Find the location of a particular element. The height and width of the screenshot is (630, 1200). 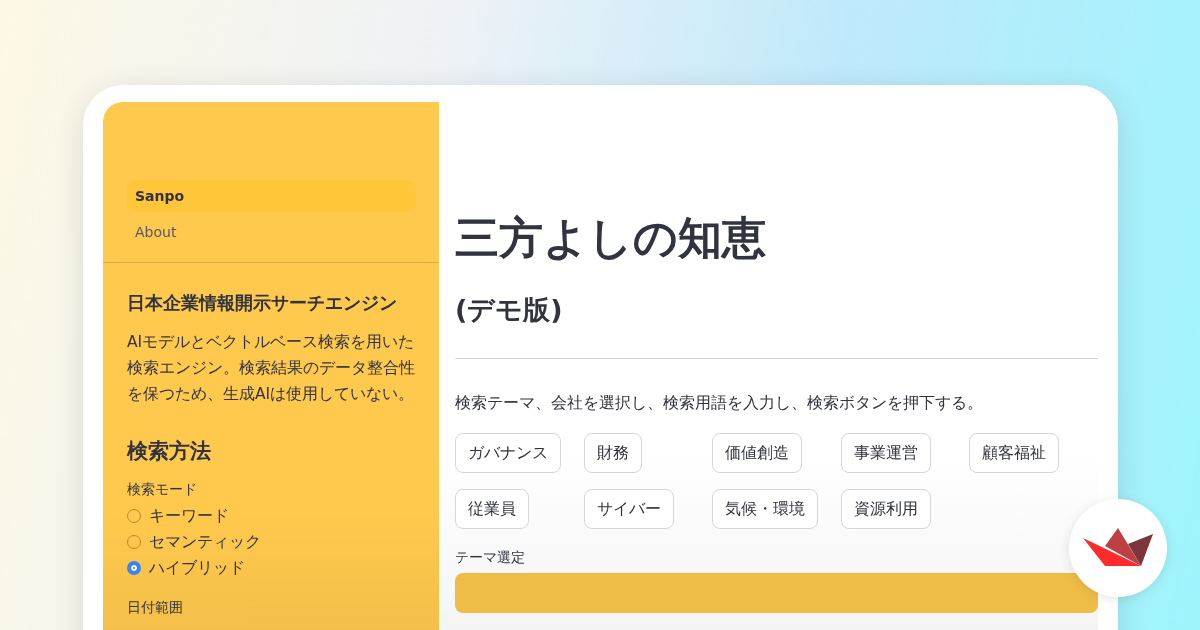

nav-link: About is located at coordinates (271, 232).